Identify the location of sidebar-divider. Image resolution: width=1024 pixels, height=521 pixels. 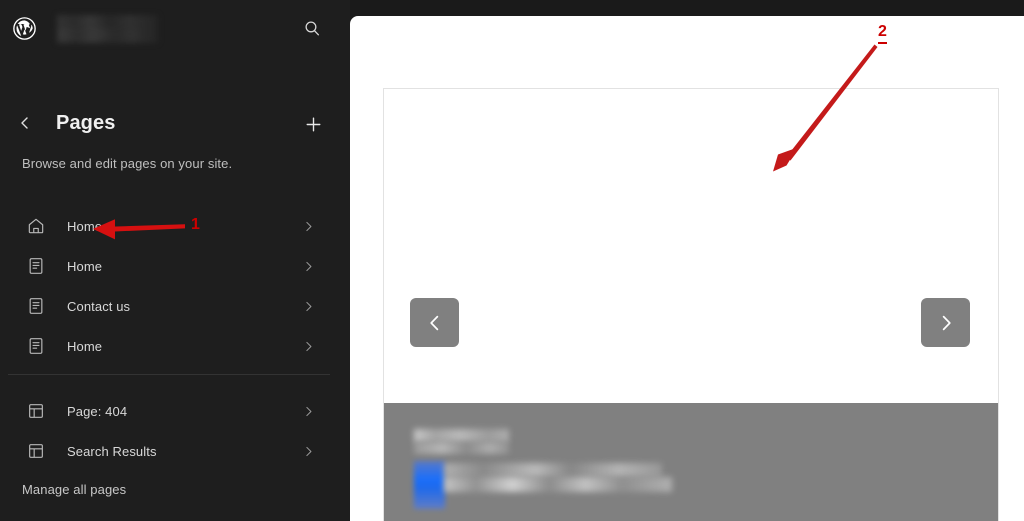
(169, 374).